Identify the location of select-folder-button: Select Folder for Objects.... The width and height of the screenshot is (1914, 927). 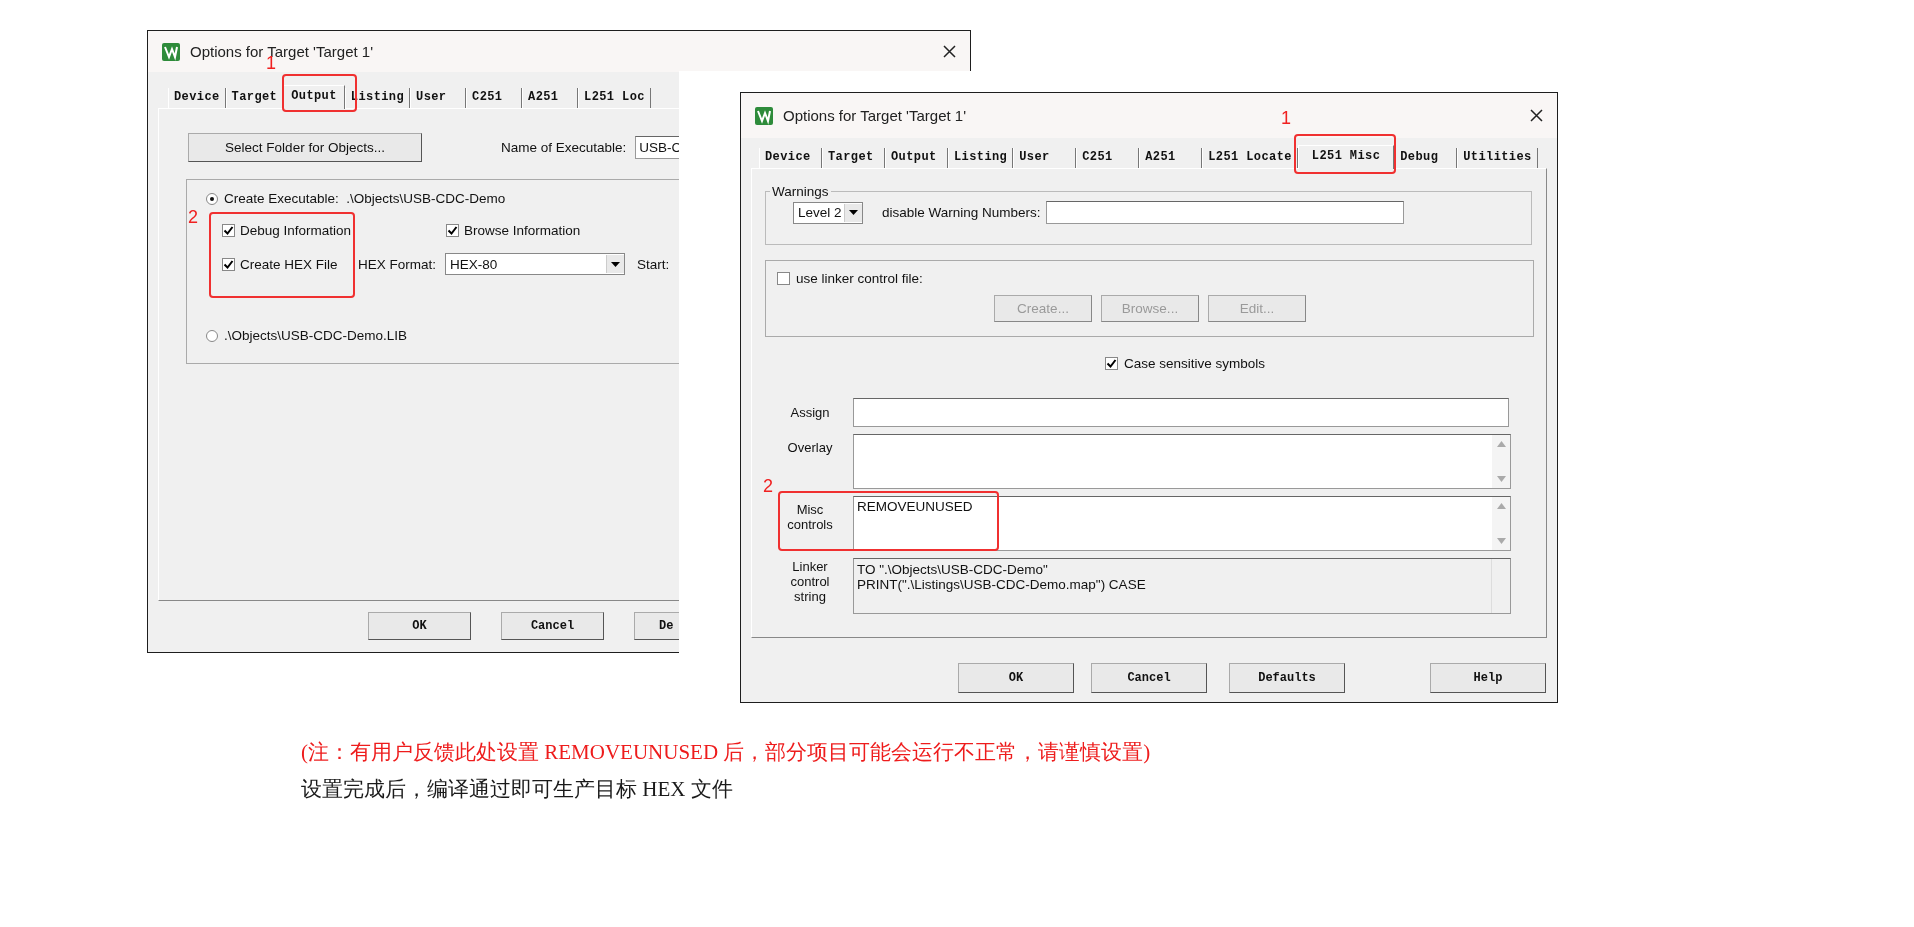
(305, 147).